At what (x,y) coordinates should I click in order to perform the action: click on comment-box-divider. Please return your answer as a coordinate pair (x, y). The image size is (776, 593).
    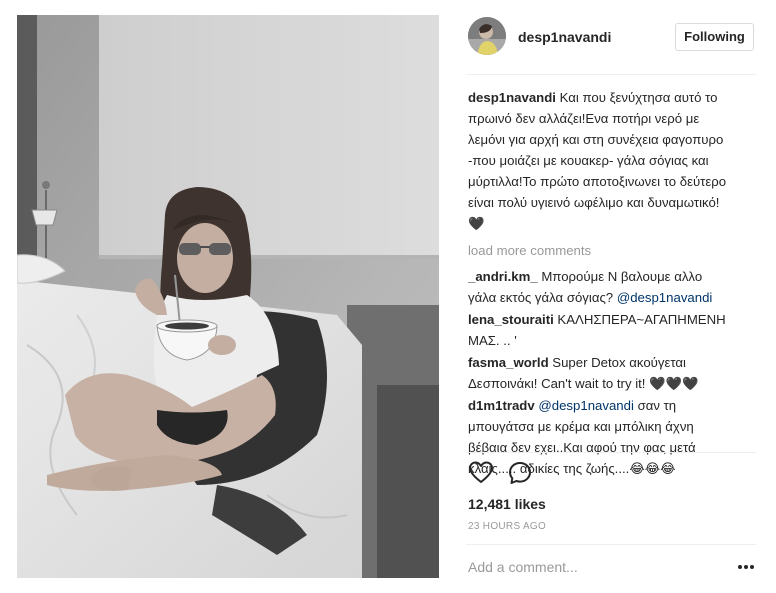
    Looking at the image, I should click on (611, 544).